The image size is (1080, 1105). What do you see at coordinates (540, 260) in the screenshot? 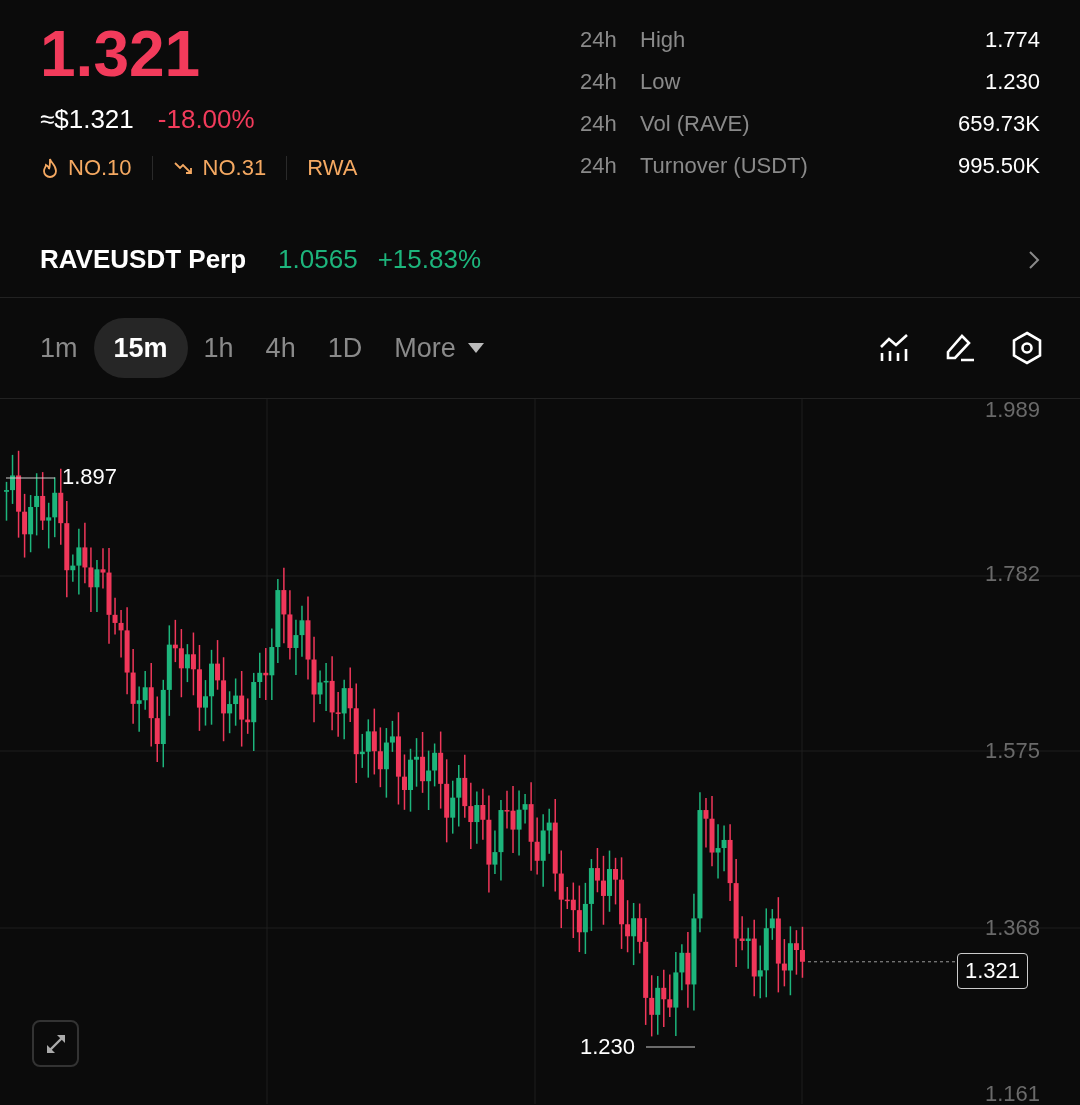
I see `perp-row: RAVEUSDT Perp 1.0565 +15.83%` at bounding box center [540, 260].